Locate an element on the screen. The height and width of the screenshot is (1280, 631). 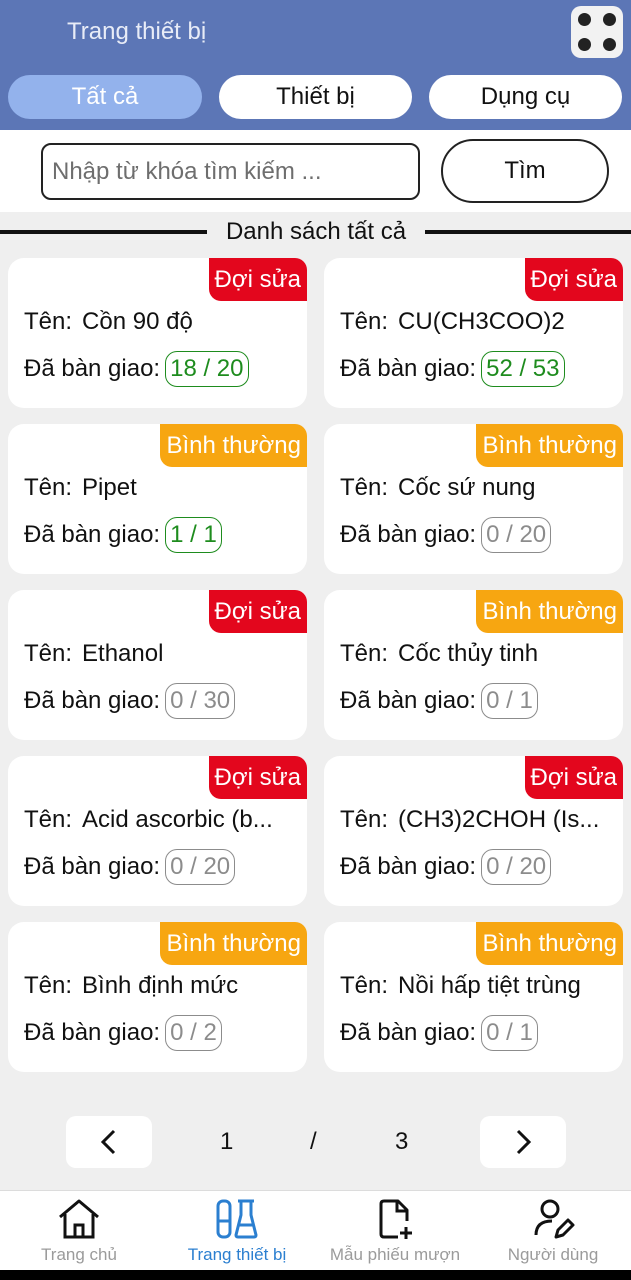
home-icon is located at coordinates (79, 1219).